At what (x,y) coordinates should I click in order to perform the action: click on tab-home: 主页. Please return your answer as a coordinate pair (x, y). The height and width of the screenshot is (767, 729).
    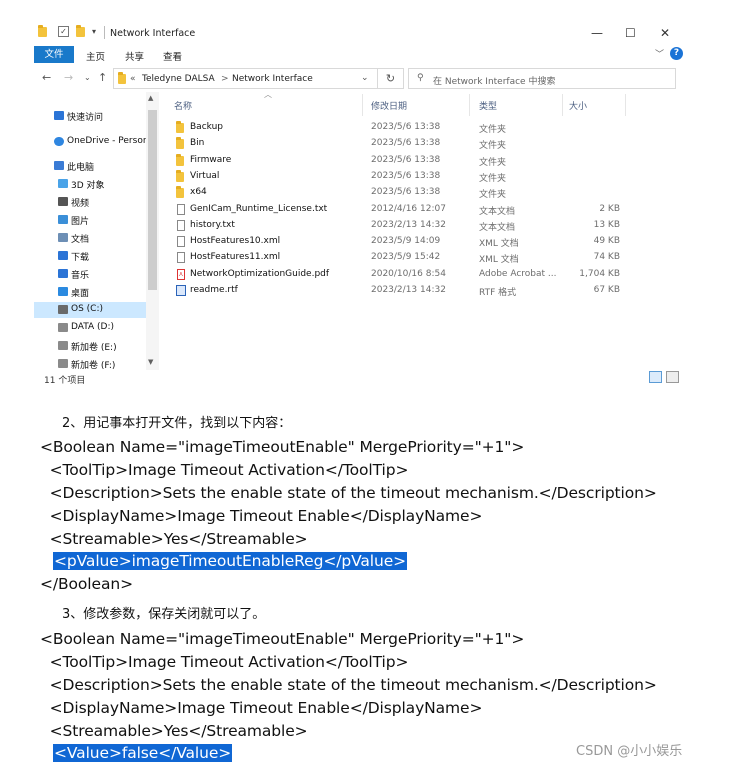
    Looking at the image, I should click on (95, 56).